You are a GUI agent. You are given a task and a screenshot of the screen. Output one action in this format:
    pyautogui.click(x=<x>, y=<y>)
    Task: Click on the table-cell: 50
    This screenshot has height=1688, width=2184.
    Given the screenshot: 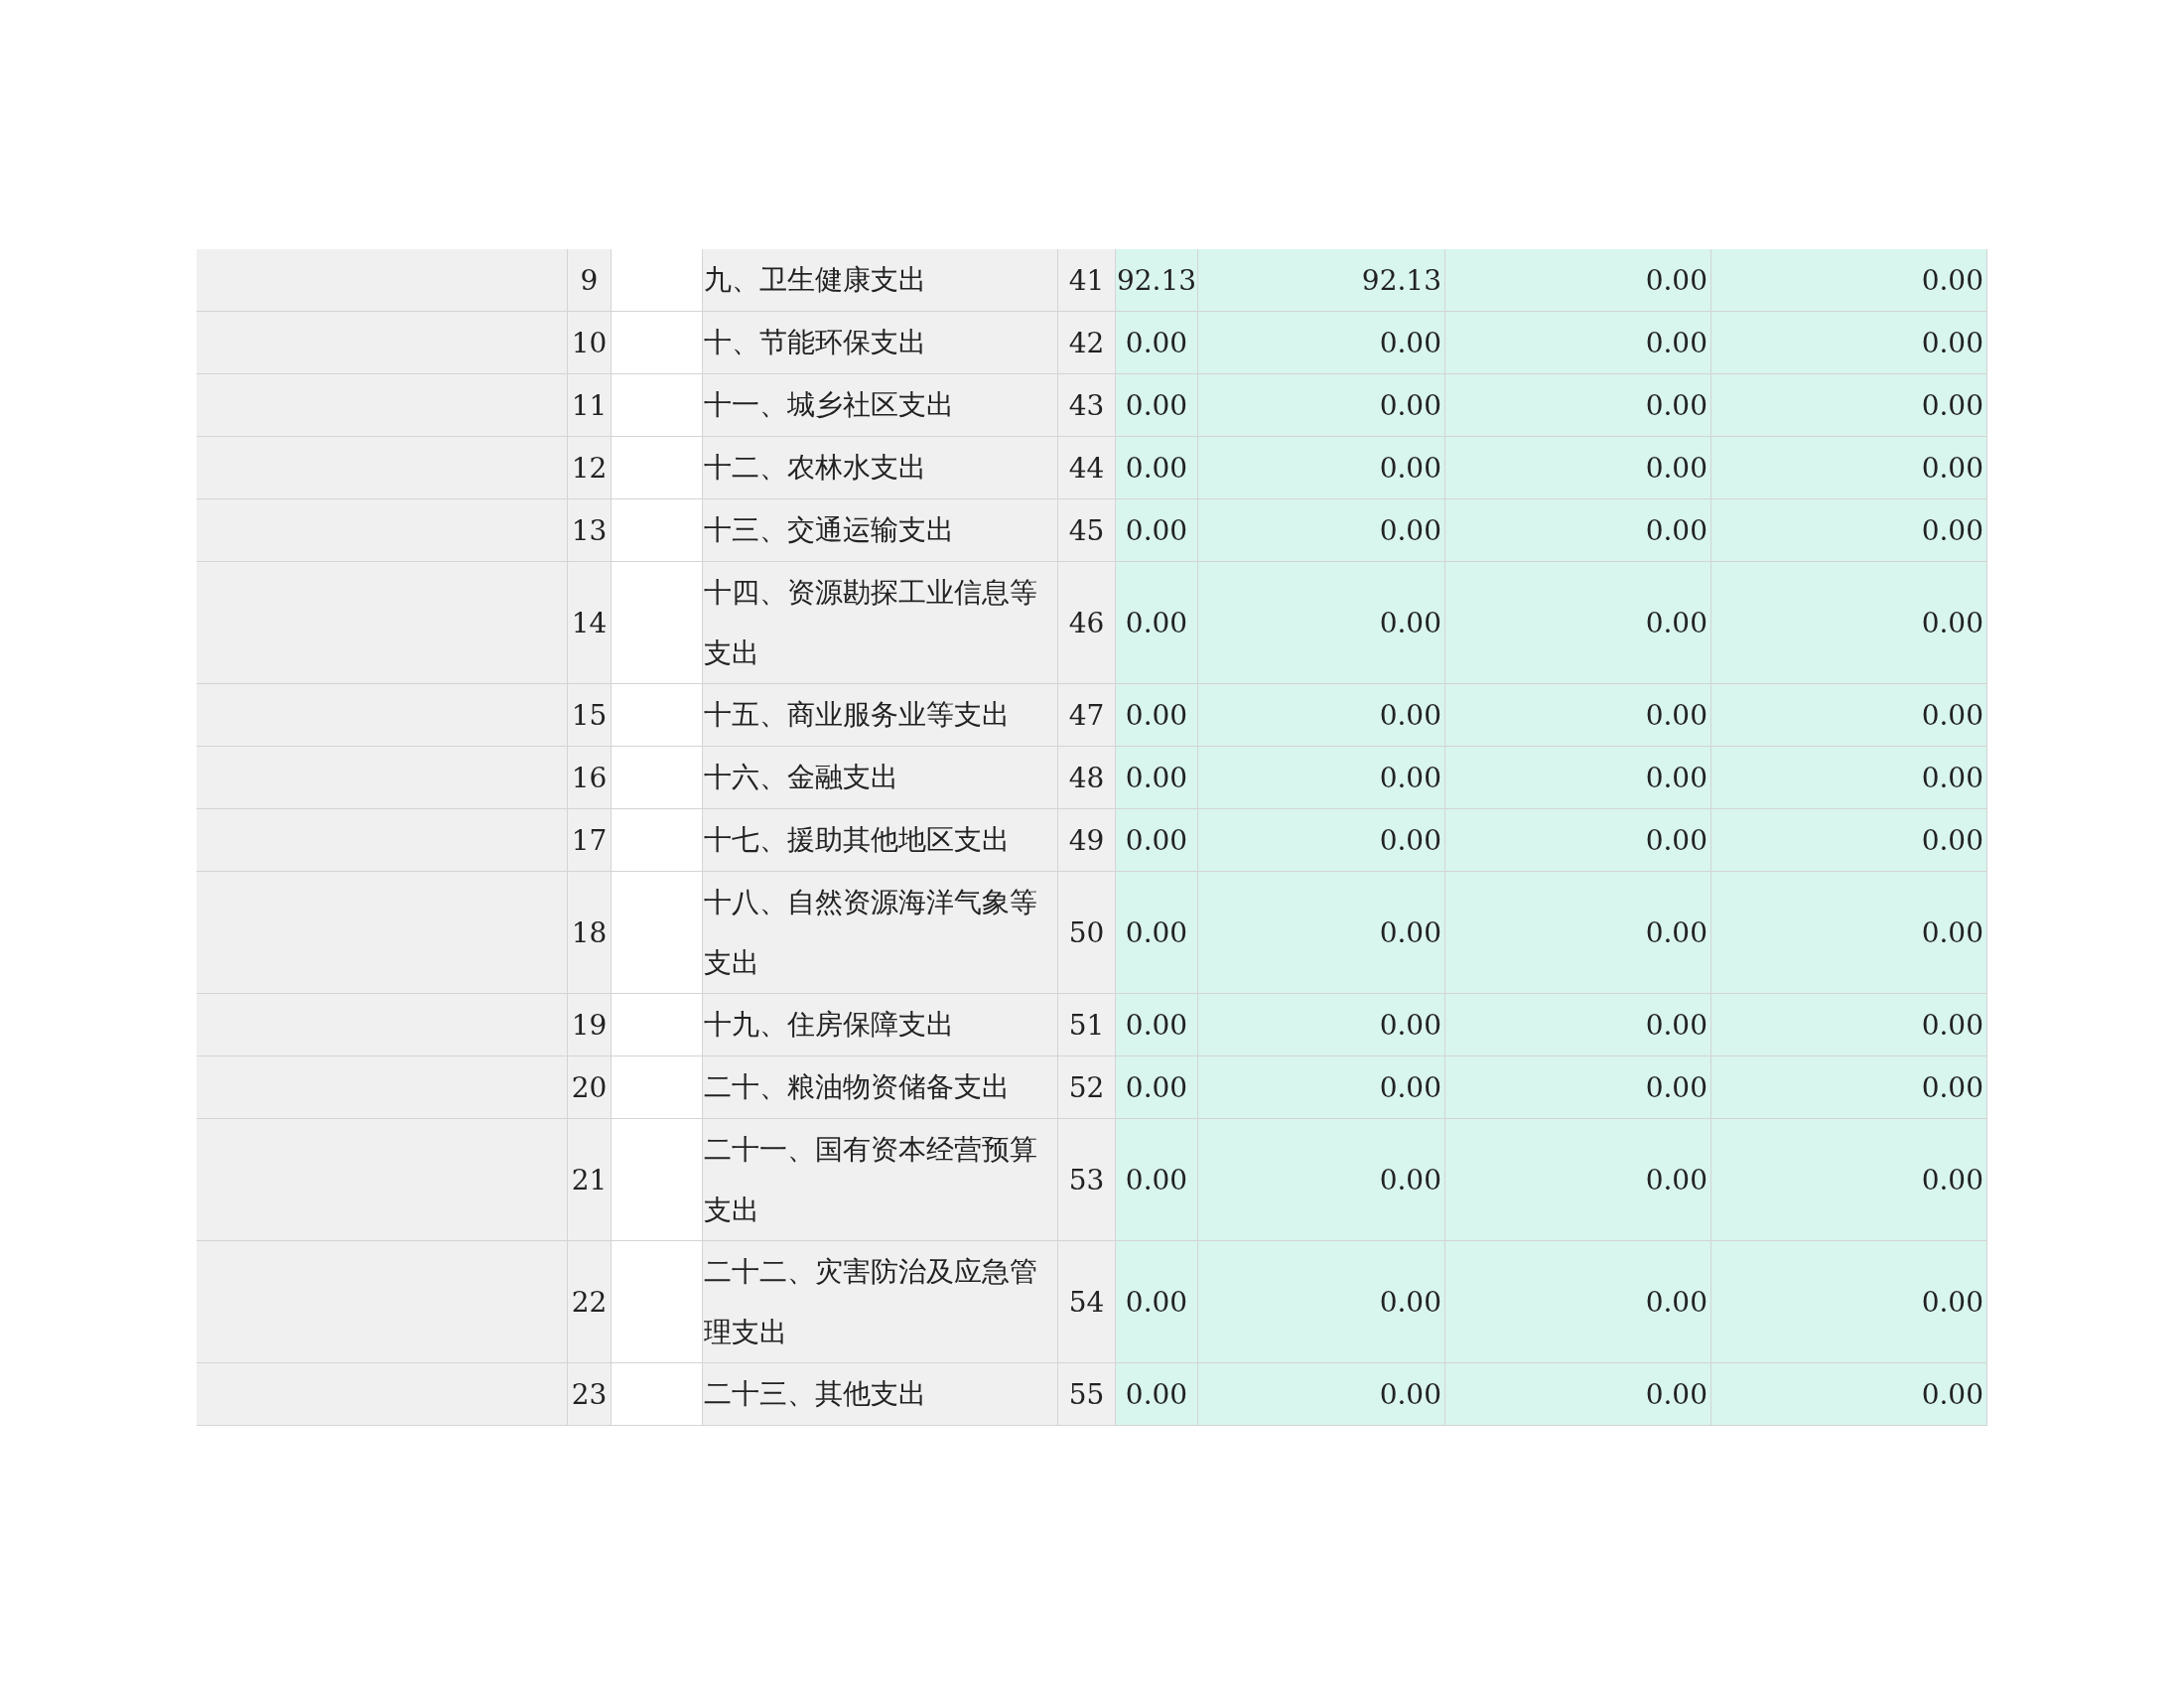 What is the action you would take?
    pyautogui.click(x=1087, y=932)
    